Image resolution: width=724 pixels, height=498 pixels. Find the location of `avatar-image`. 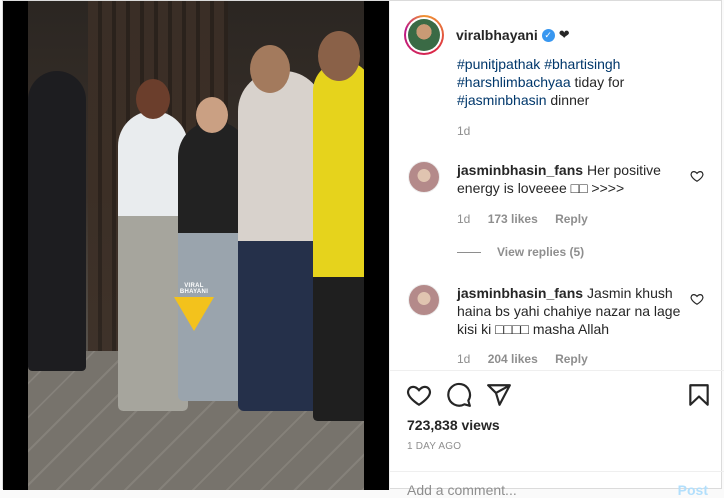

avatar-image is located at coordinates (424, 35).